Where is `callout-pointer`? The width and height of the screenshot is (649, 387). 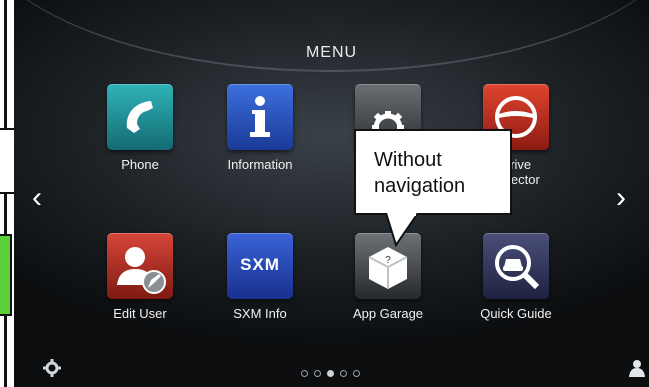 callout-pointer is located at coordinates (402, 230).